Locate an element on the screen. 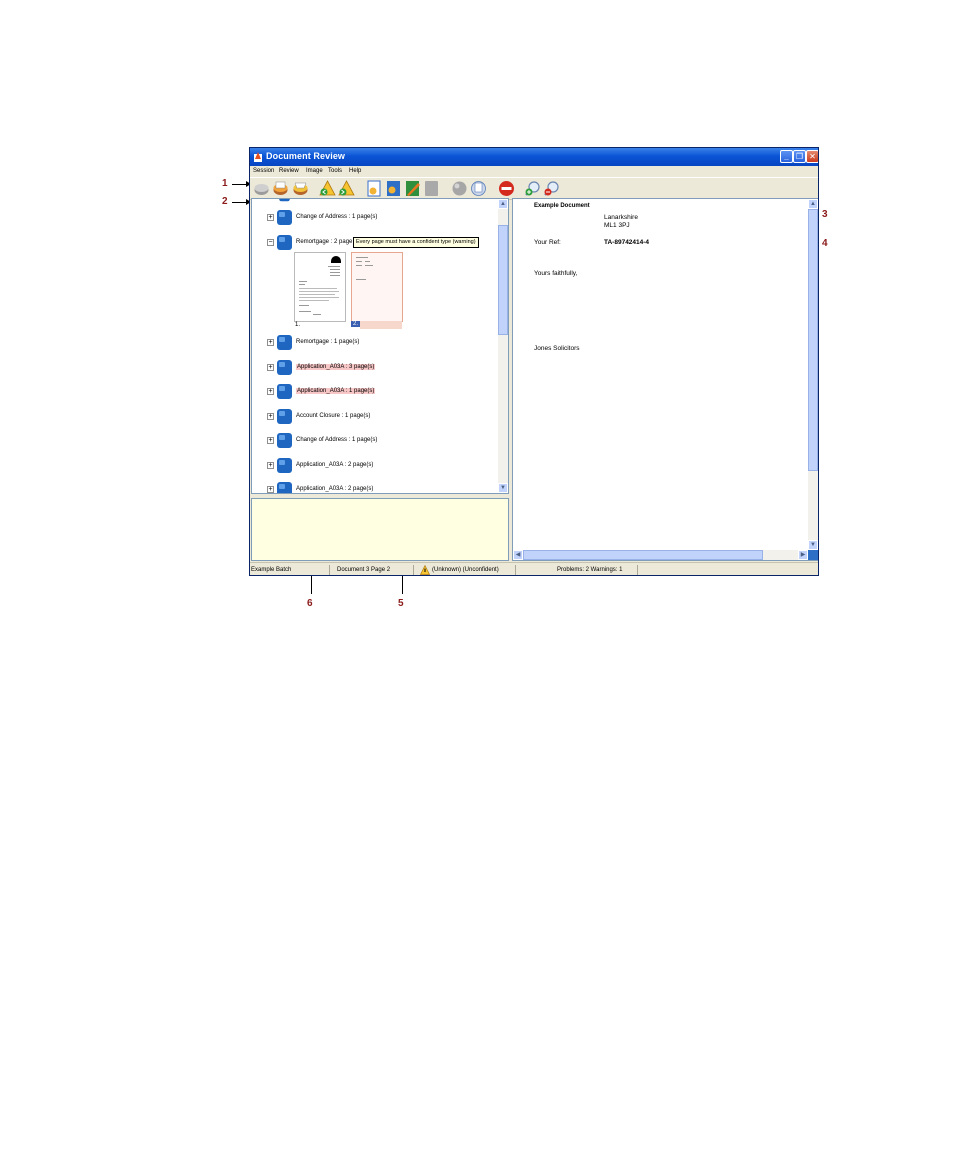 The image size is (954, 1164). tree-node: + Remortgage : 1 page(s) is located at coordinates (372, 343).